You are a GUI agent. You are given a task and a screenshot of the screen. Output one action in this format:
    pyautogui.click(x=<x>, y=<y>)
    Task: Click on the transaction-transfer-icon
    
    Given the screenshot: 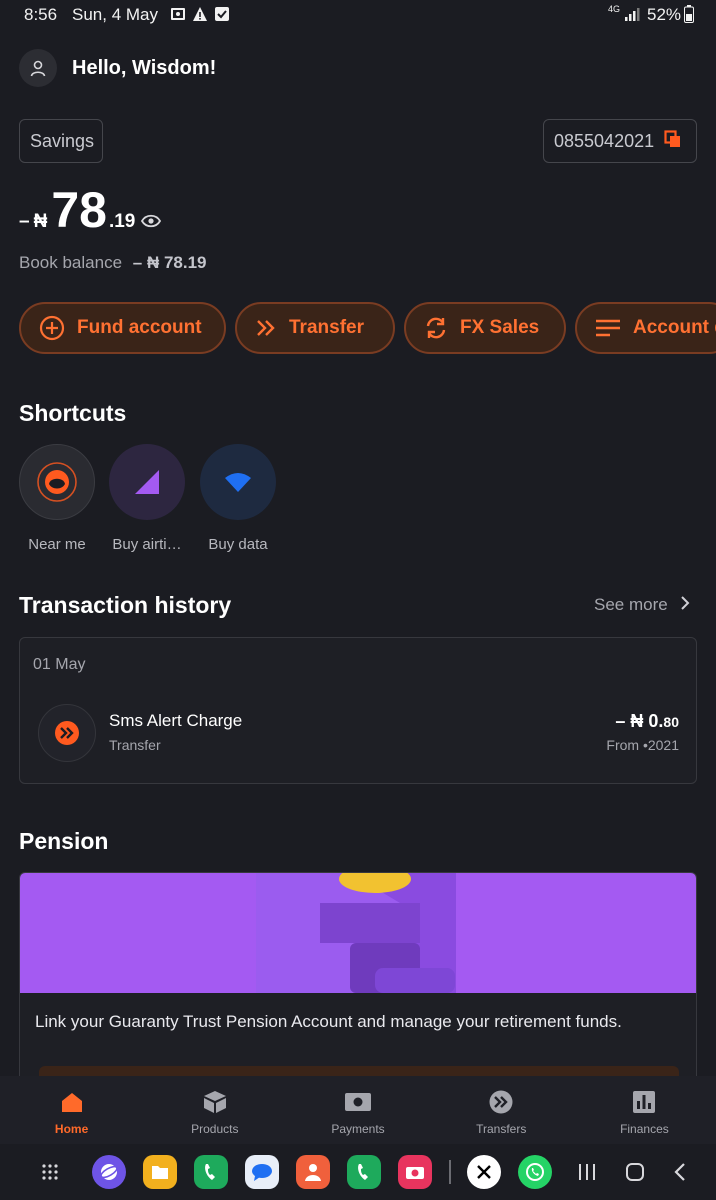 What is the action you would take?
    pyautogui.click(x=67, y=733)
    